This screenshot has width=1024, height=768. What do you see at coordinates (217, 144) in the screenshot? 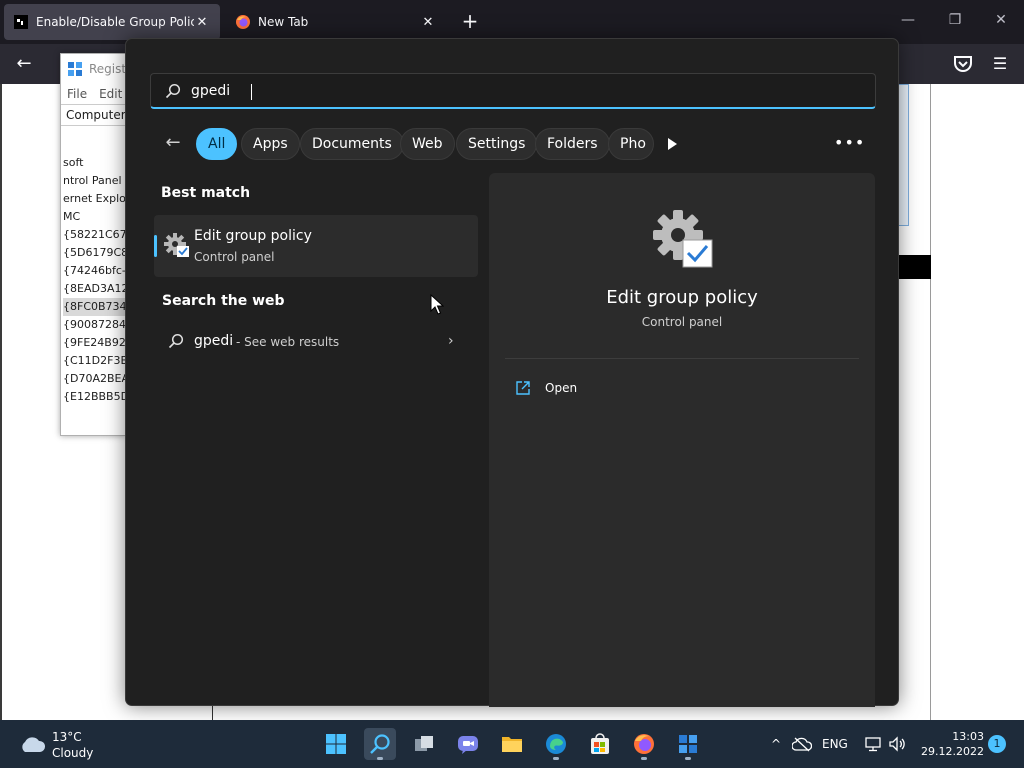
I see `filter-all: All` at bounding box center [217, 144].